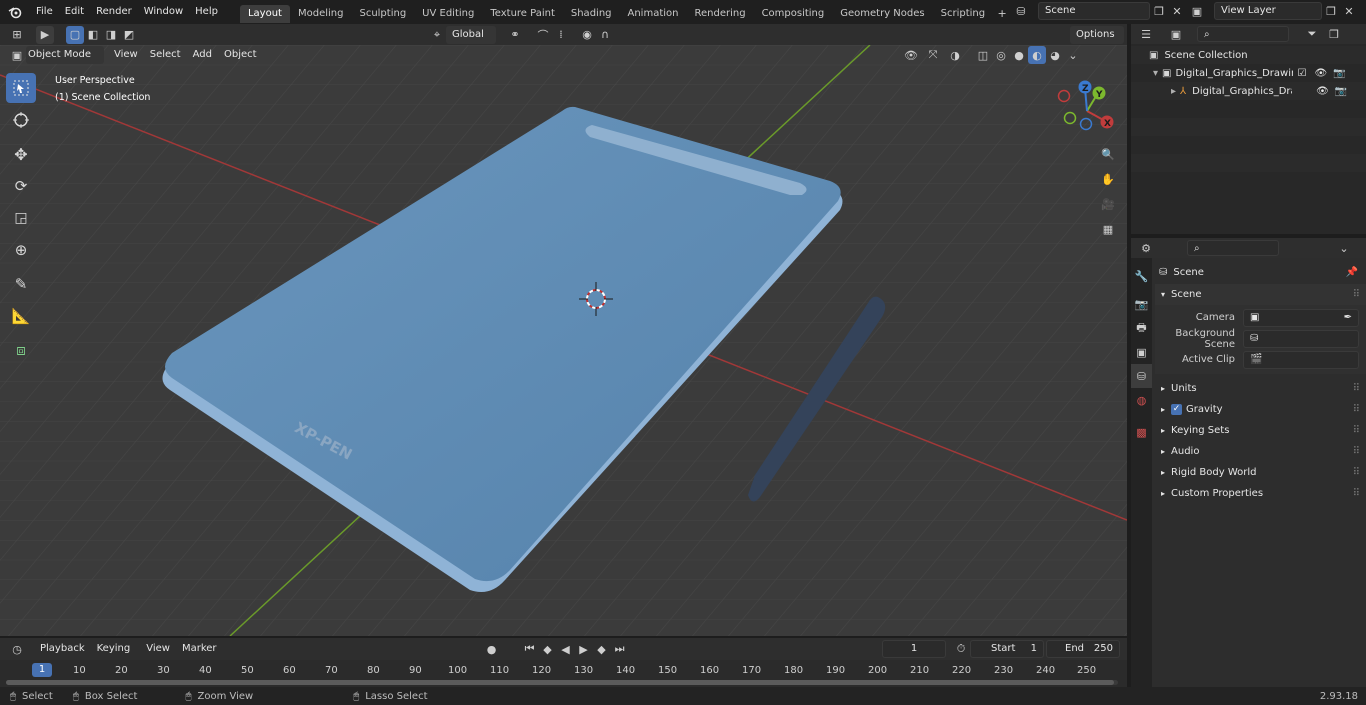  What do you see at coordinates (21, 186) in the screenshot?
I see `tool-rotate: ⟳` at bounding box center [21, 186].